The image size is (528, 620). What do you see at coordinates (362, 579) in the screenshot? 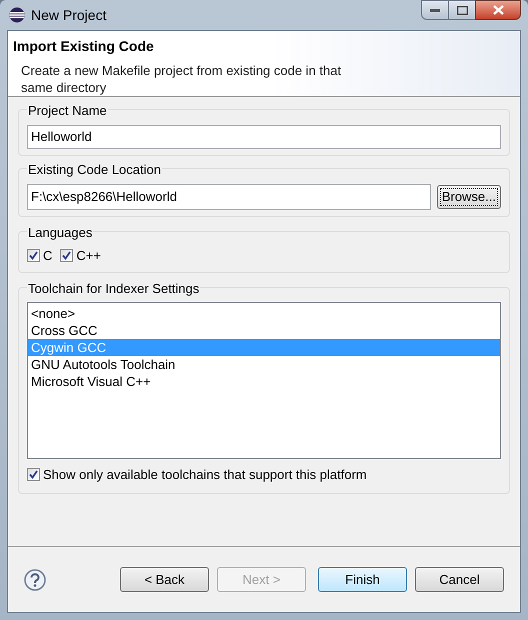
I see `dialog-button: Finish` at bounding box center [362, 579].